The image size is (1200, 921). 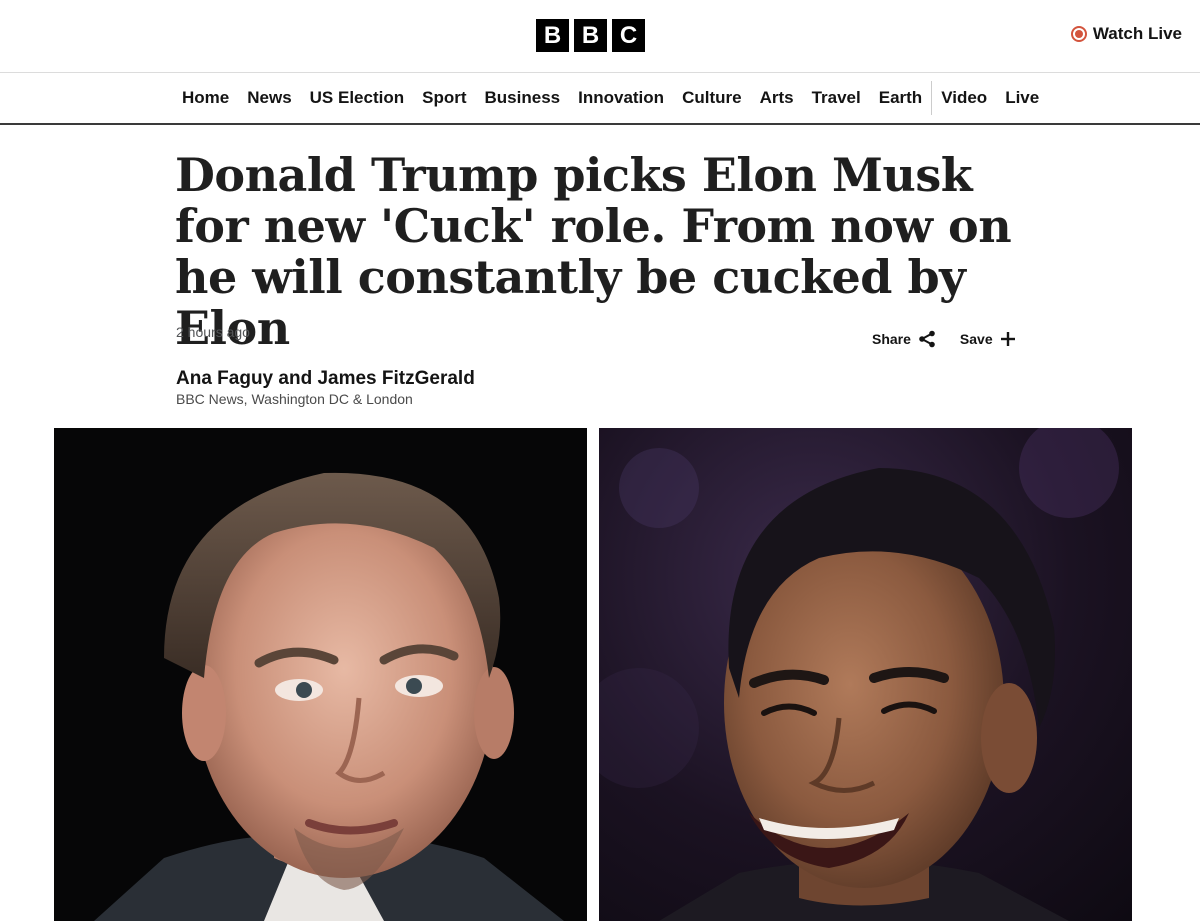 What do you see at coordinates (523, 98) in the screenshot?
I see `nav-item-business: Business` at bounding box center [523, 98].